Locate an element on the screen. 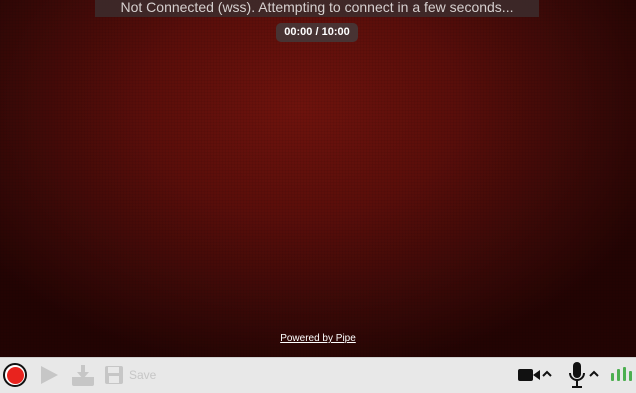 Image resolution: width=636 pixels, height=393 pixels. powered-by: Powered by Pipe is located at coordinates (318, 338).